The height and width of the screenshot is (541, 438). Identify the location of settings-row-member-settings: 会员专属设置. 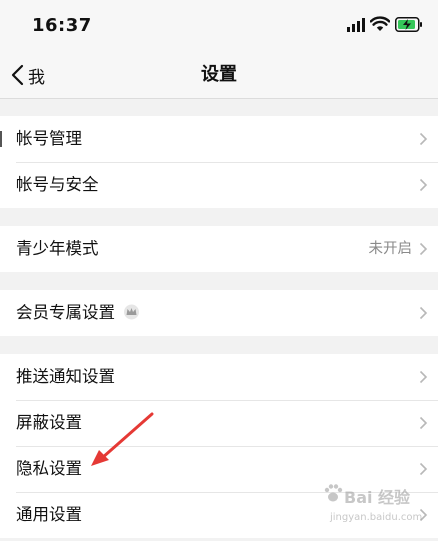
(219, 313).